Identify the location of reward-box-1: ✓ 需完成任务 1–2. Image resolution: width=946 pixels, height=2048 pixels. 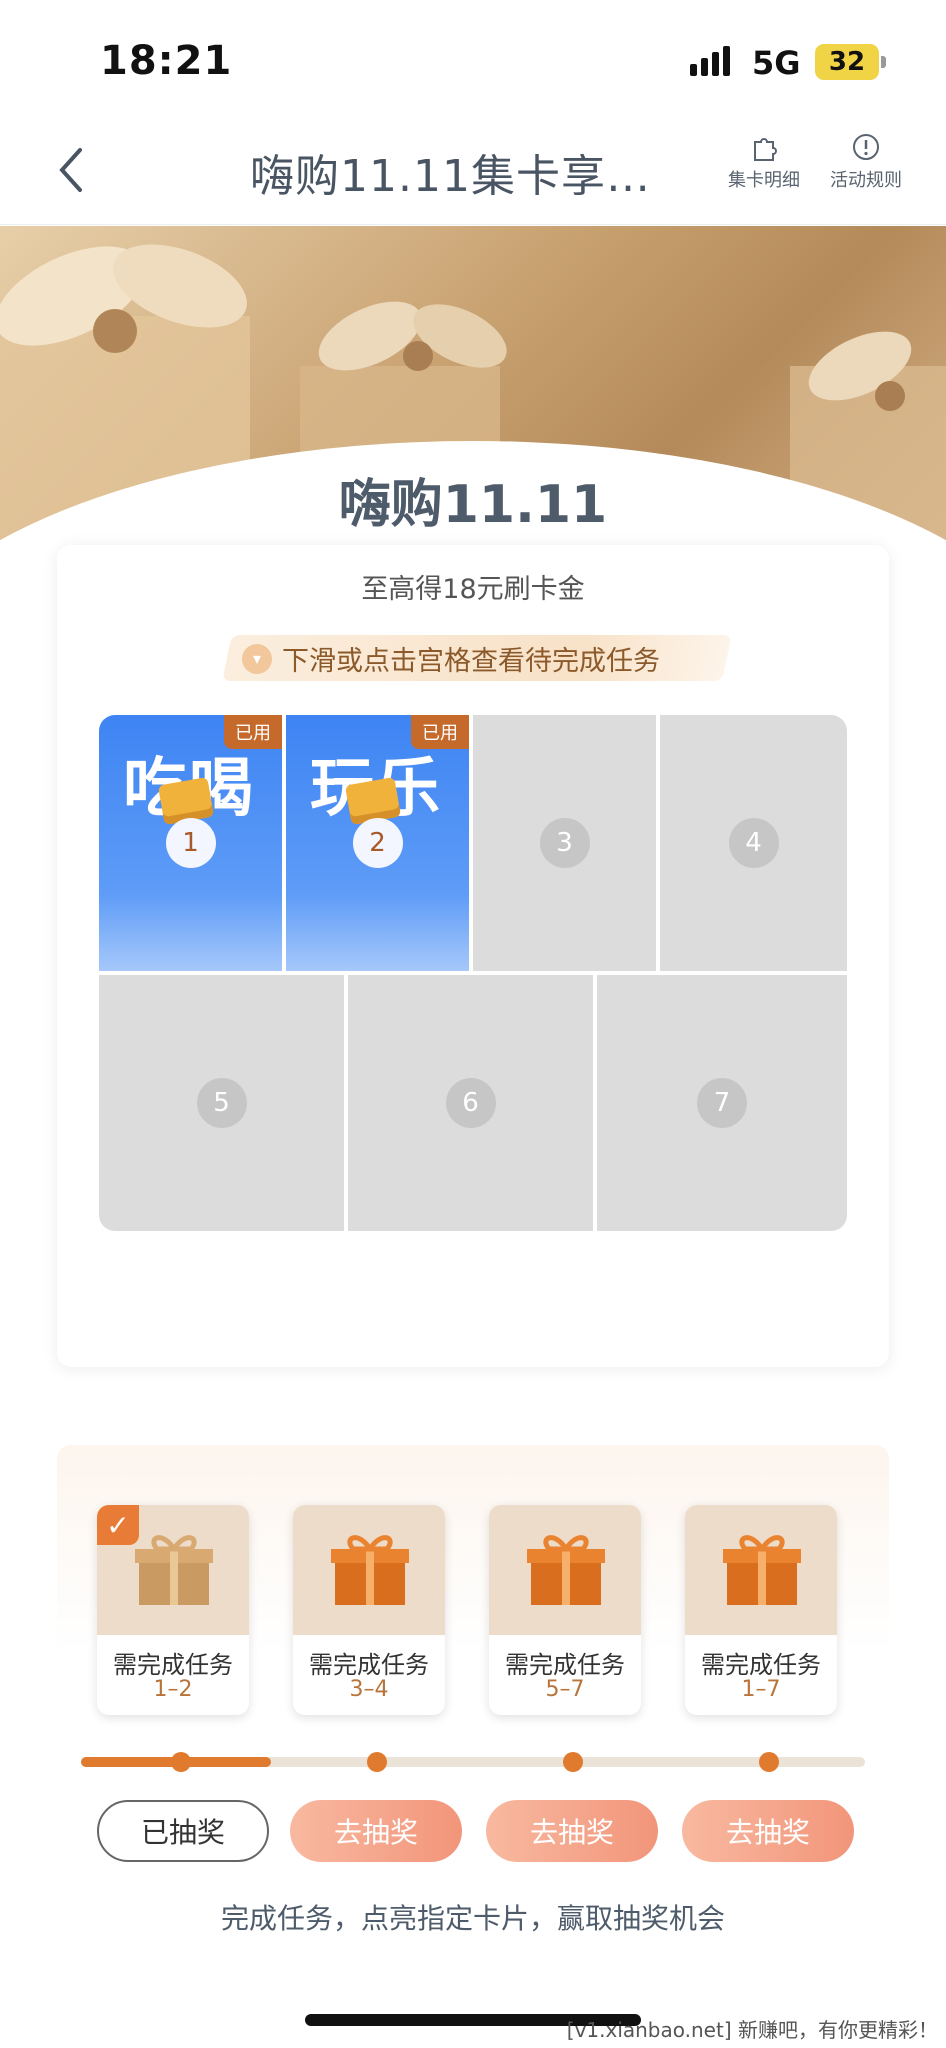
(173, 1610).